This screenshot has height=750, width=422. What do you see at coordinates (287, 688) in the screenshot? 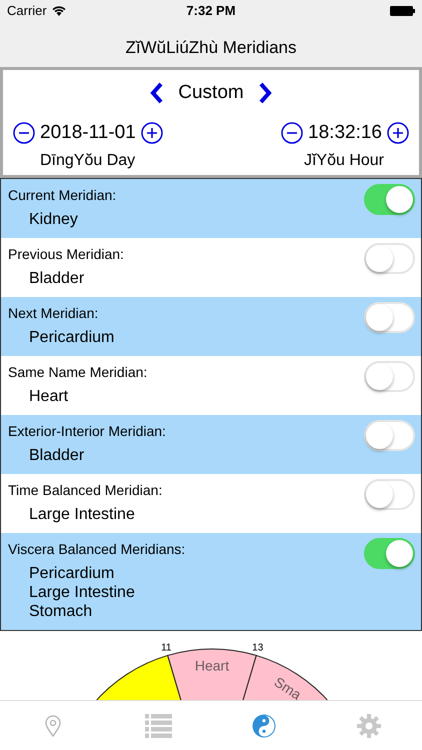
I see `sector-label: Sma` at bounding box center [287, 688].